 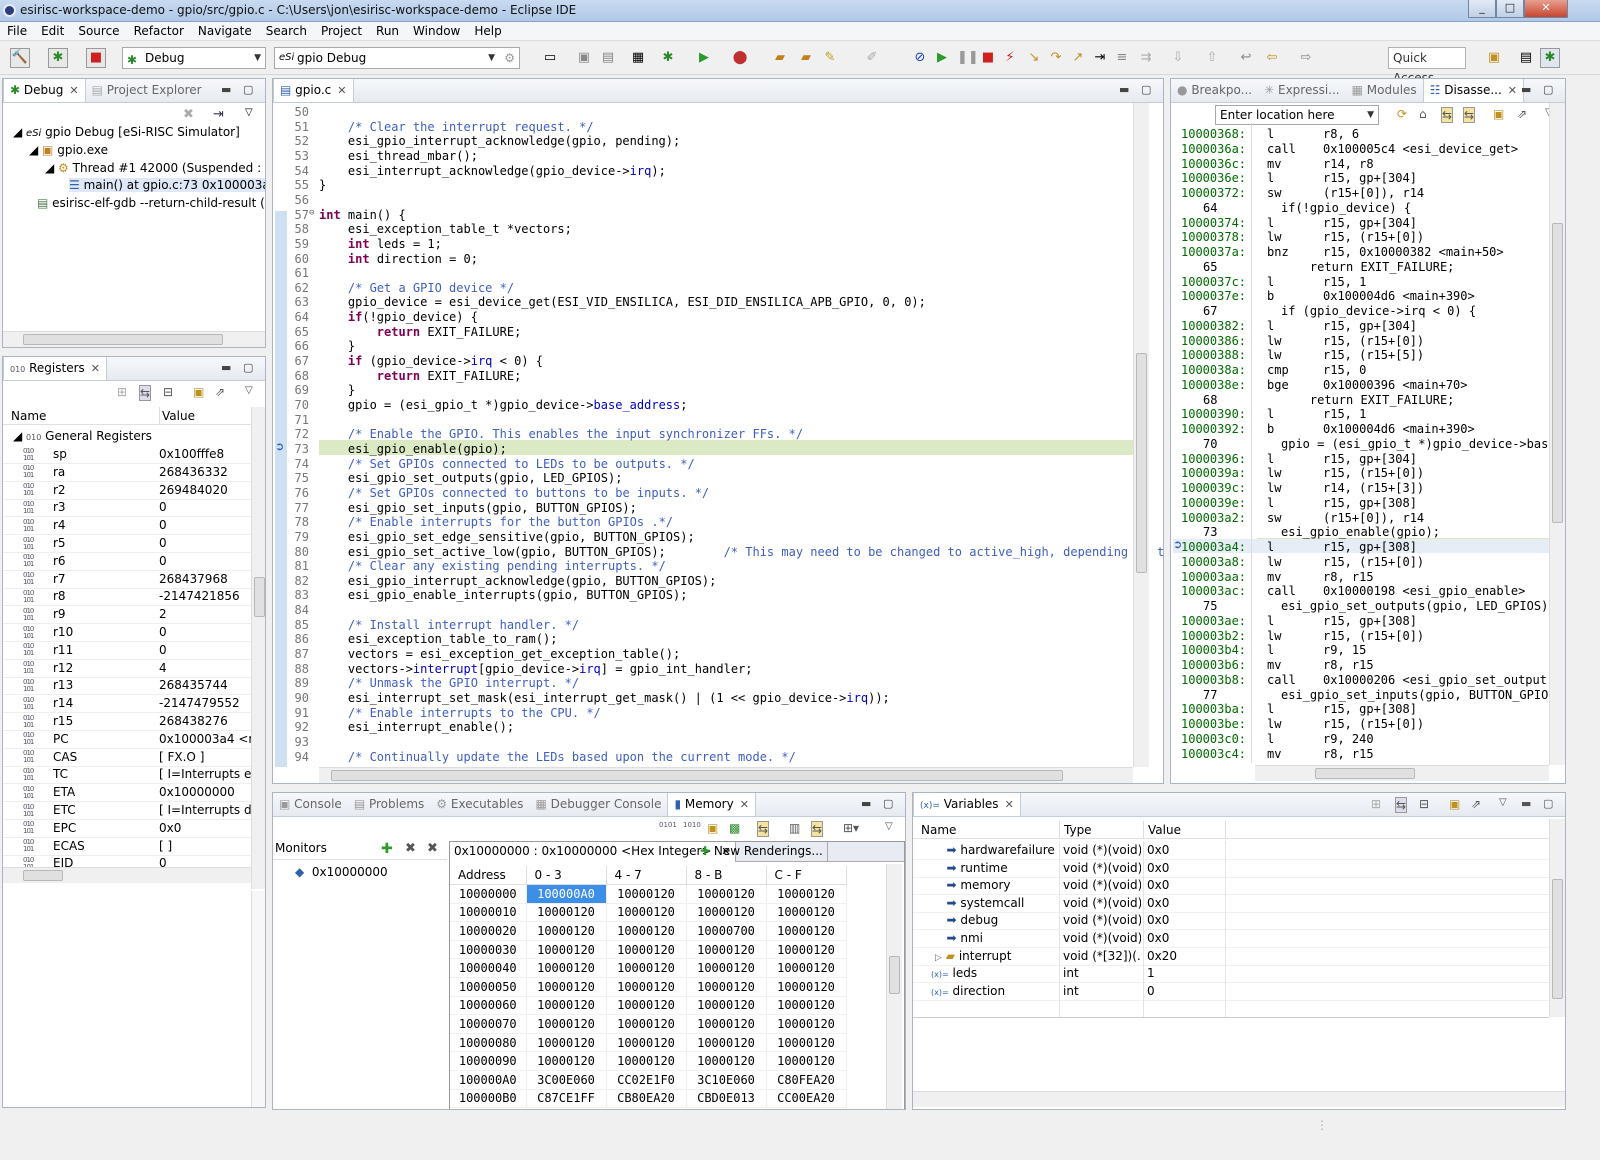 What do you see at coordinates (872, 58) in the screenshot?
I see `edit-icon: ✐` at bounding box center [872, 58].